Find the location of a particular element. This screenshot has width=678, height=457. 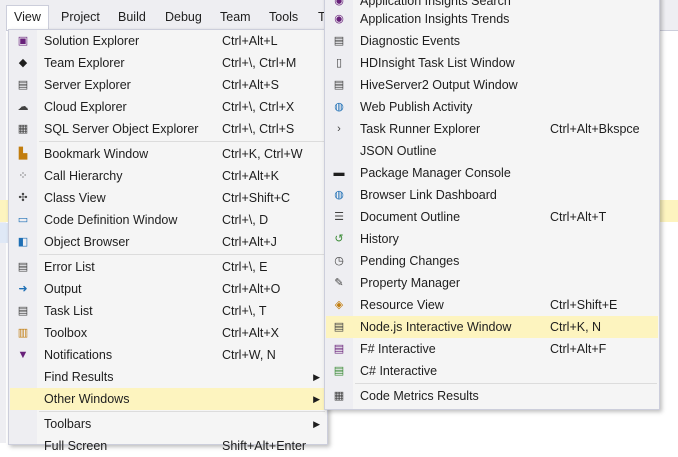

menu-item-label: JSON Outline is located at coordinates (398, 151).